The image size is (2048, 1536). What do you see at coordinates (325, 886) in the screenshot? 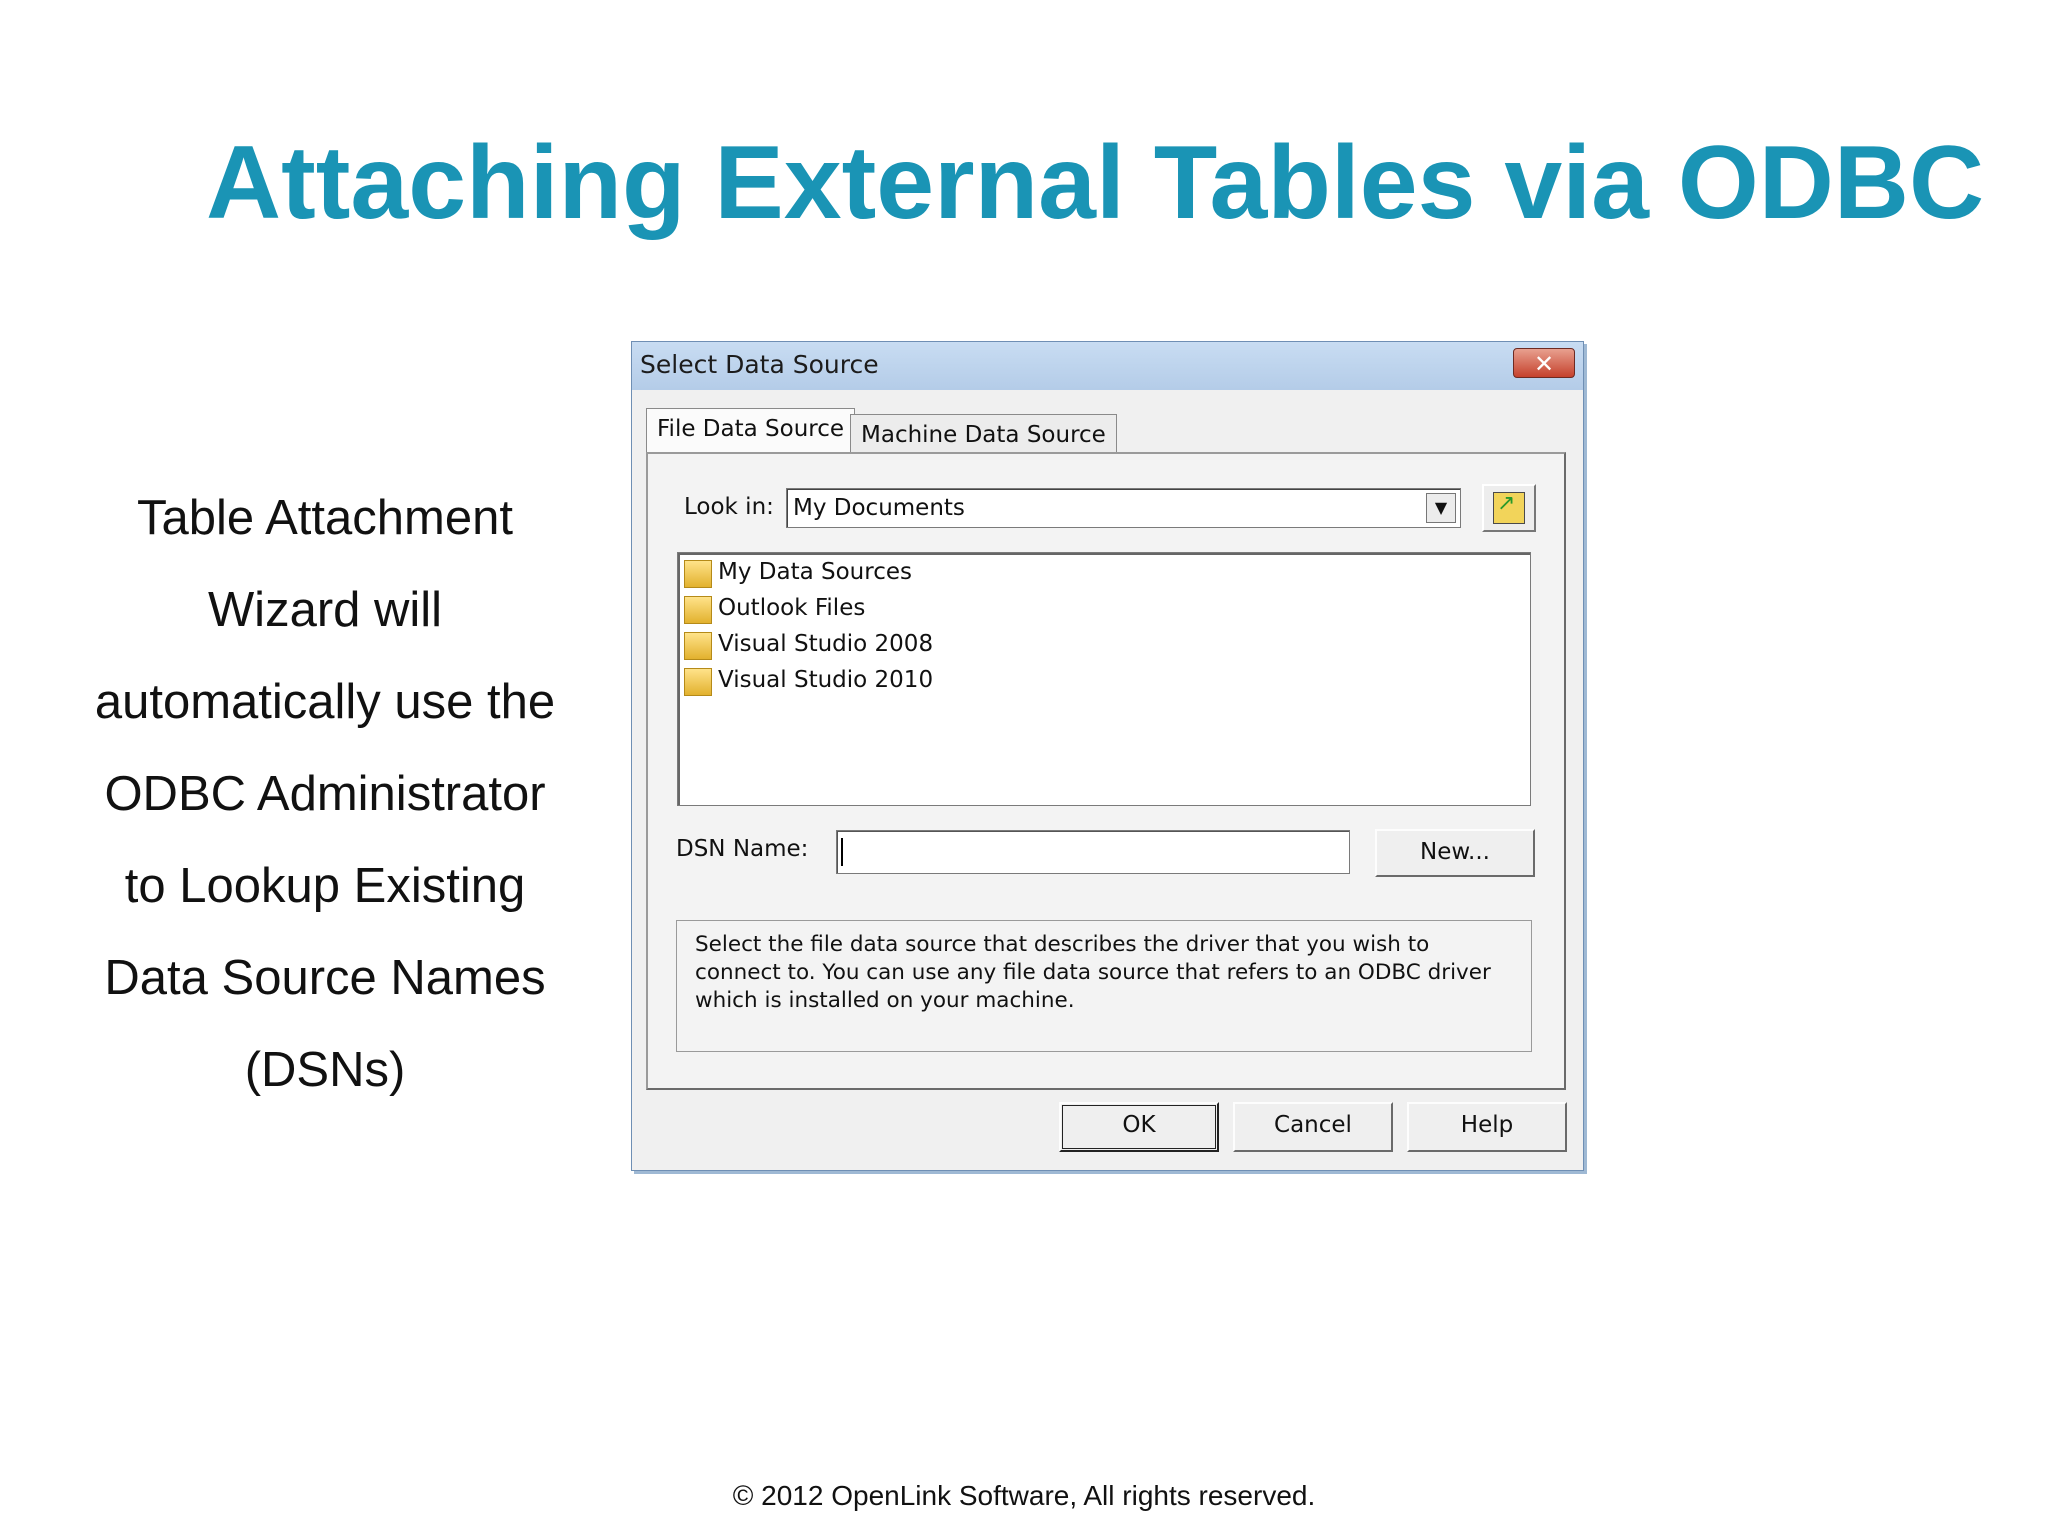
I see `side-line: to Lookup Existing` at bounding box center [325, 886].